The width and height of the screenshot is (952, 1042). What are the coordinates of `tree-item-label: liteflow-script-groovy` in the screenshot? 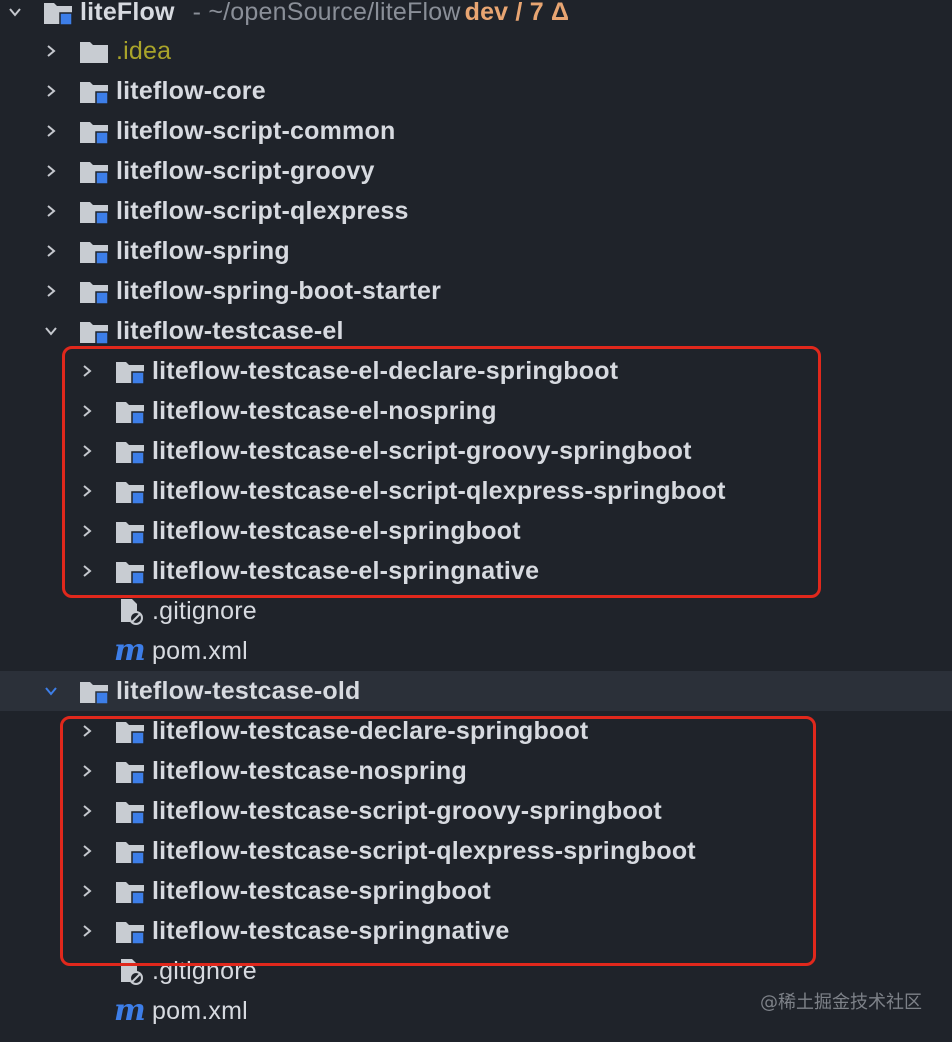 It's located at (245, 171).